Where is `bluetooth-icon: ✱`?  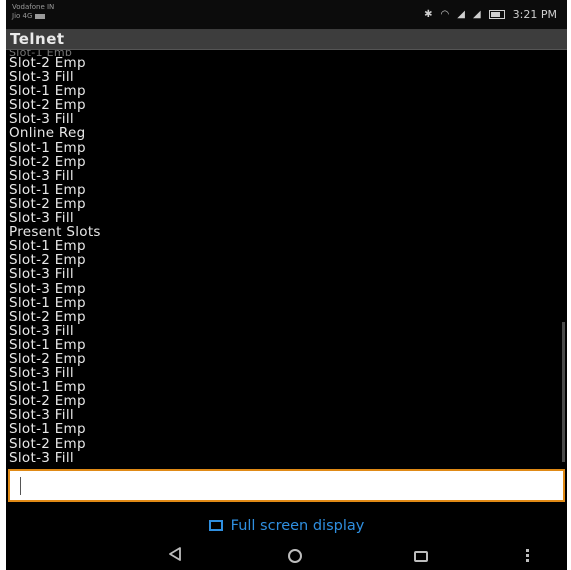
bluetooth-icon: ✱ is located at coordinates (428, 14).